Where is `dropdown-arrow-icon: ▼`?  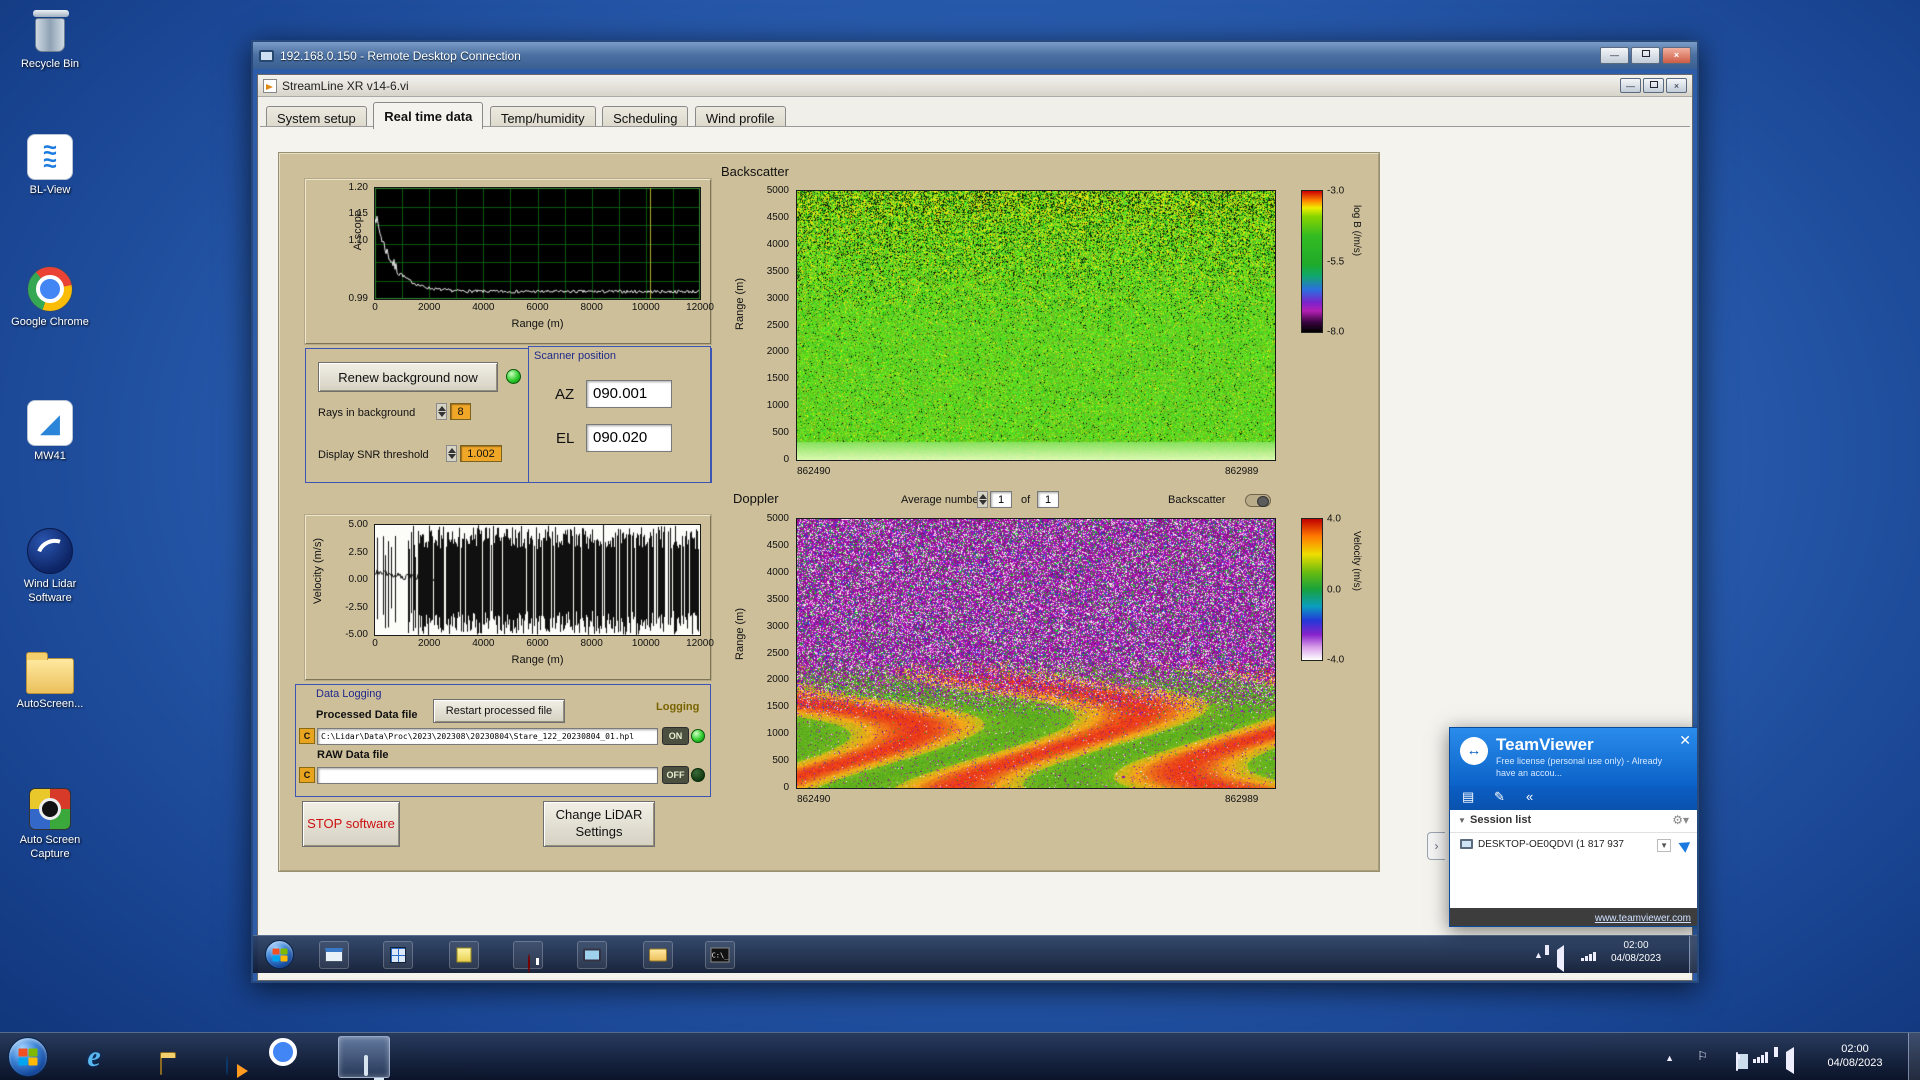 dropdown-arrow-icon: ▼ is located at coordinates (1664, 845).